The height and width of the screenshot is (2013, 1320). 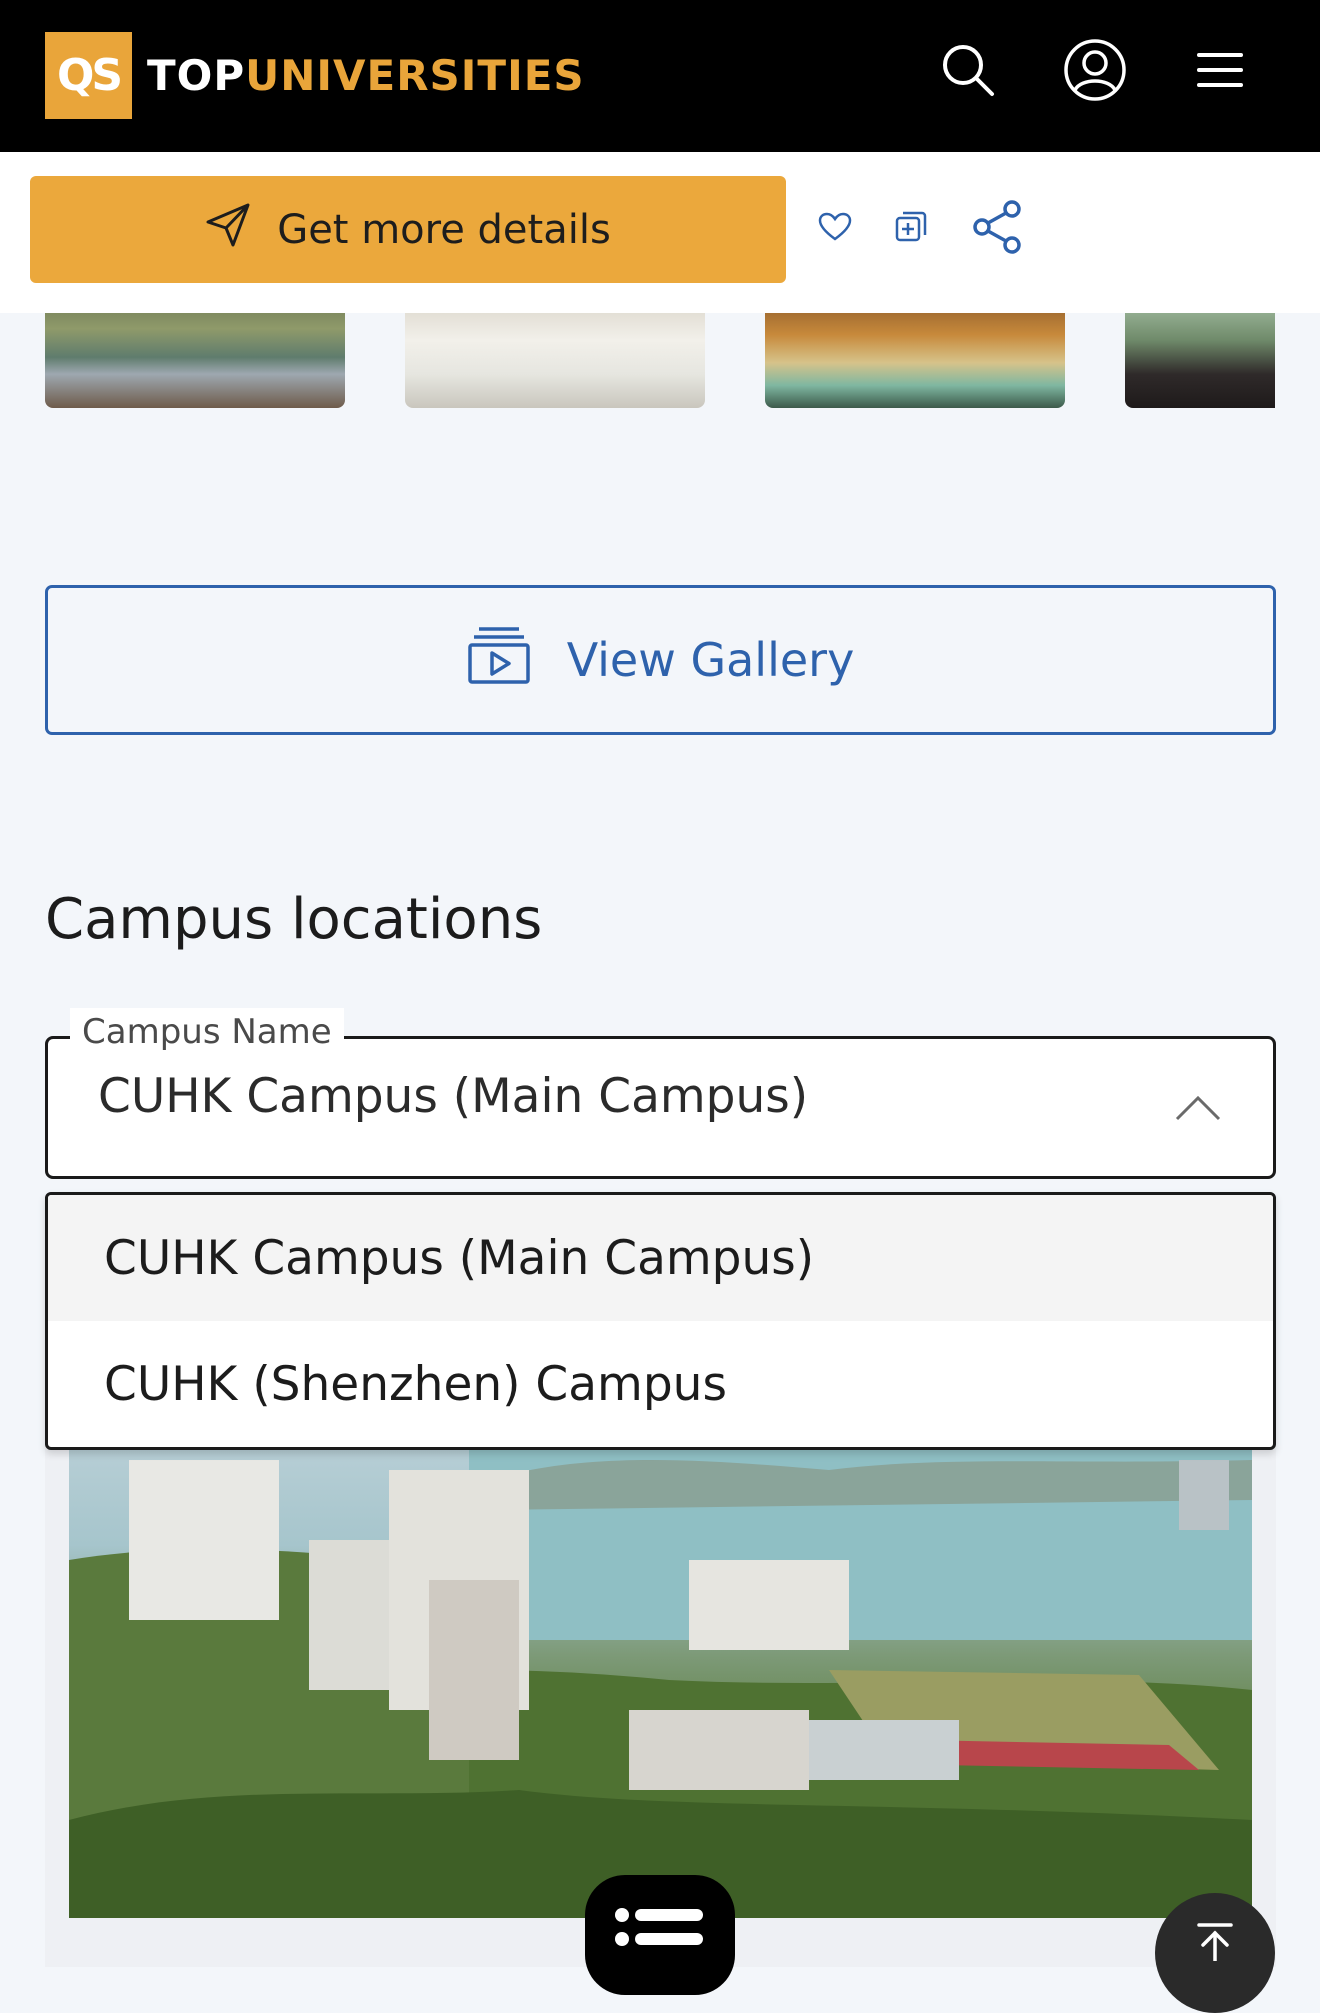 I want to click on top-navigation-bar: QS TOPUNIVERSITIES, so click(x=660, y=76).